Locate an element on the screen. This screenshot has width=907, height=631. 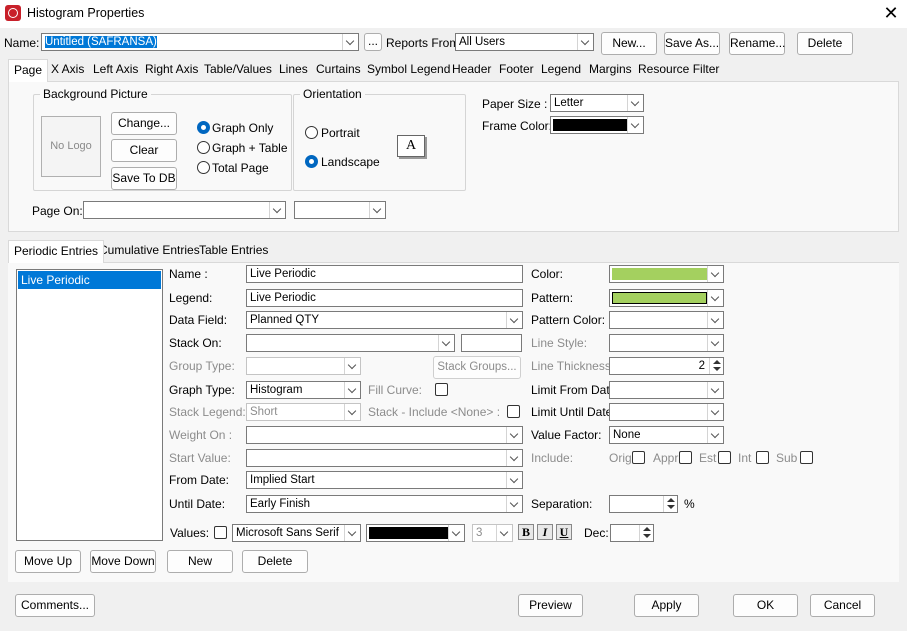
close-icon: ✕ is located at coordinates (891, 13).